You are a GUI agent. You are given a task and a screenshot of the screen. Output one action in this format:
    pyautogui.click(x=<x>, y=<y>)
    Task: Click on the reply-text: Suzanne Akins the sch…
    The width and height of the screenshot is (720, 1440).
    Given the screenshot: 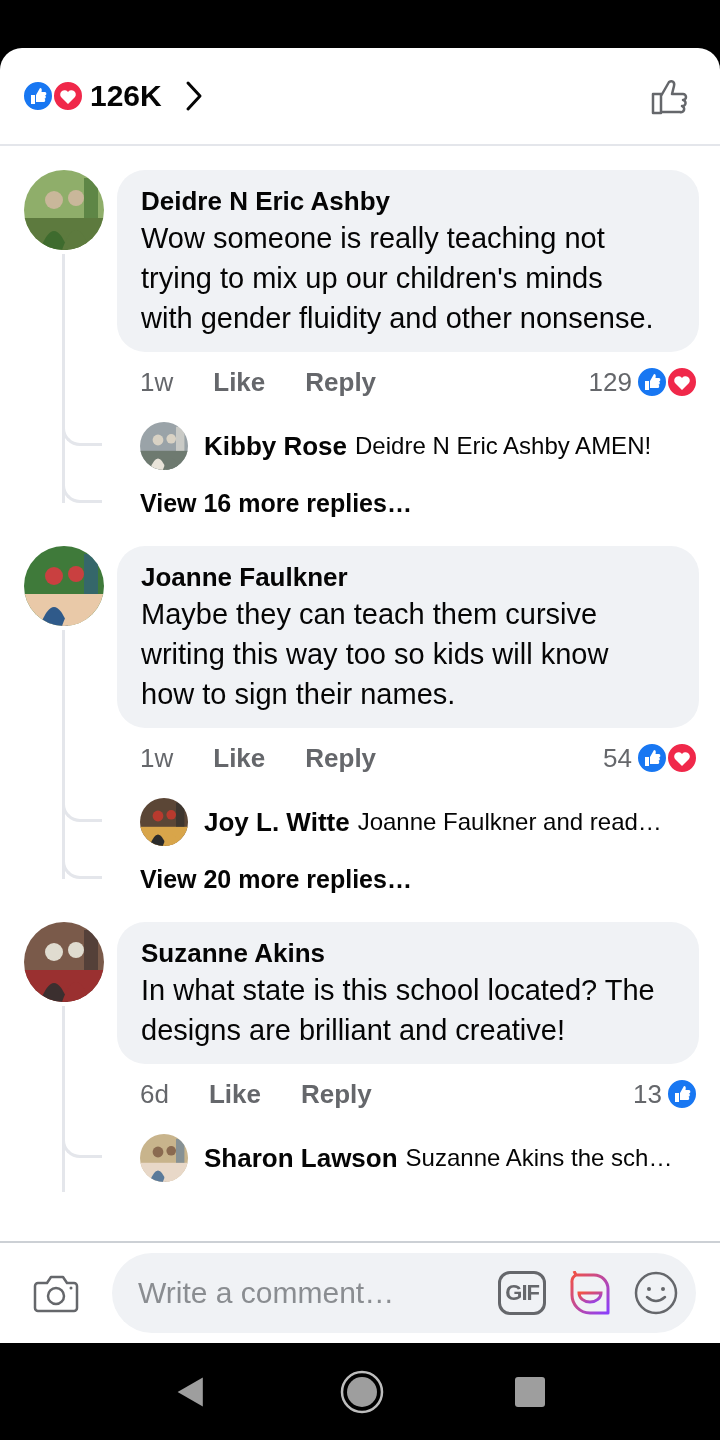 What is the action you would take?
    pyautogui.click(x=539, y=1158)
    